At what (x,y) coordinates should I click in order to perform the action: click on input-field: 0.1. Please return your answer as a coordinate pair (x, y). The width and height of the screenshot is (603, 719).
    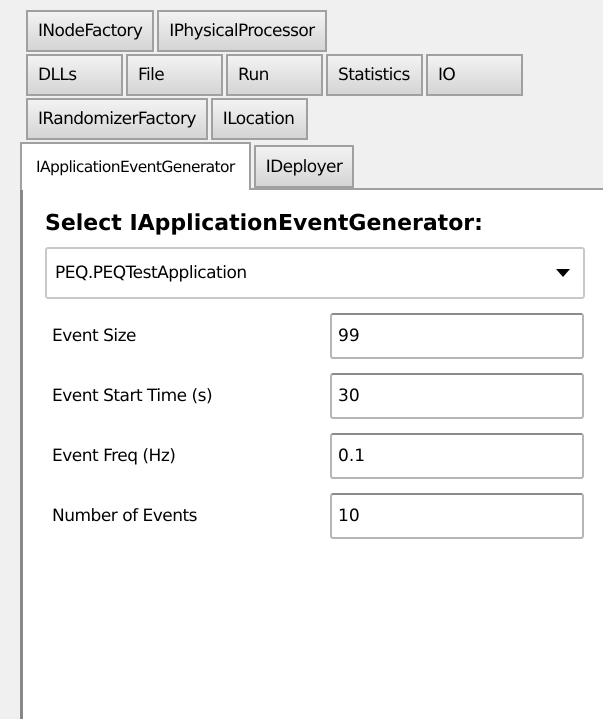
    Looking at the image, I should click on (457, 456).